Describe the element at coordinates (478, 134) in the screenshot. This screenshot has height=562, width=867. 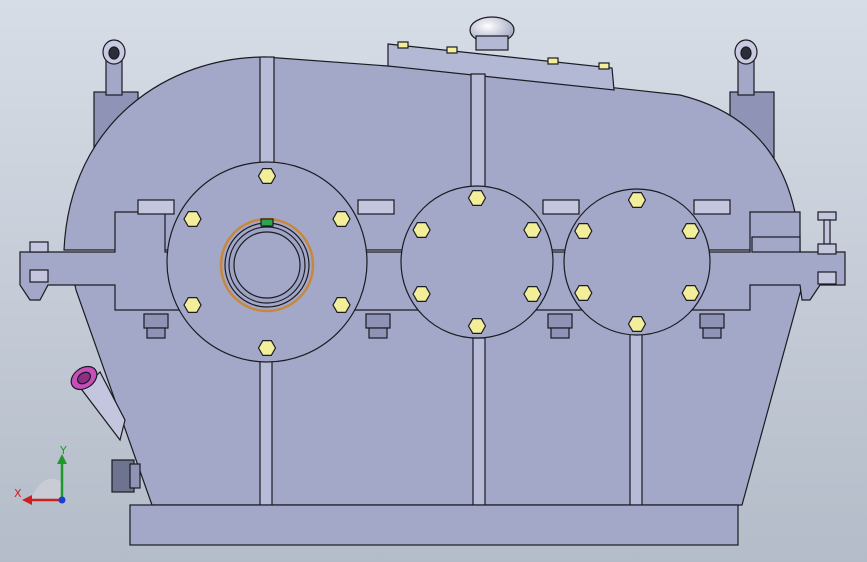
I see `top-rib-middle` at that location.